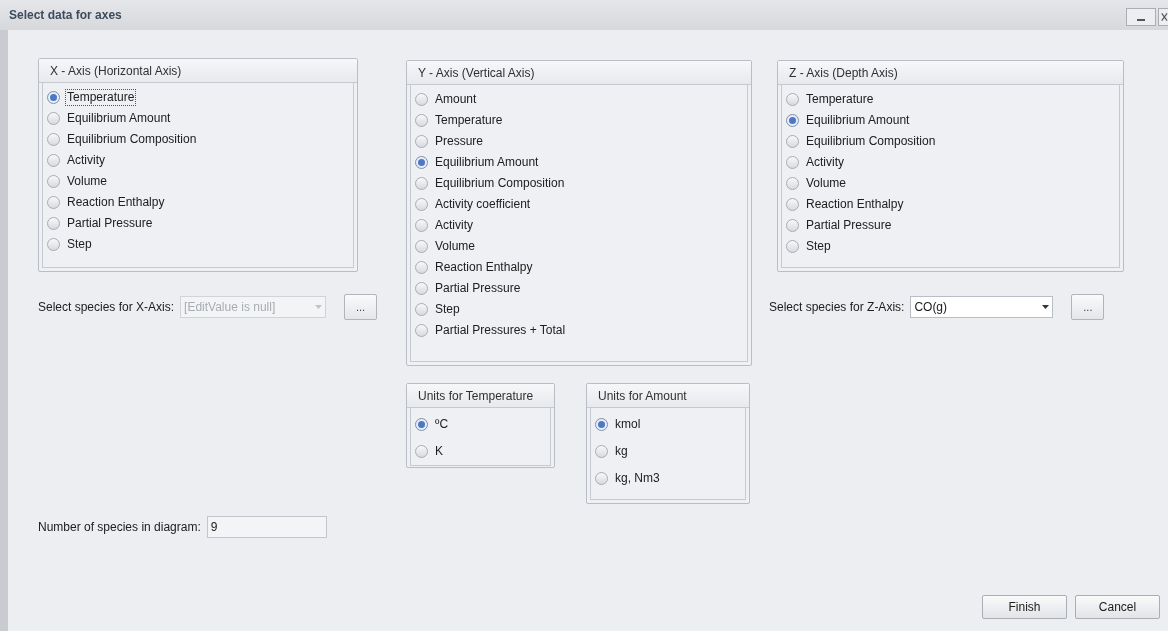 The height and width of the screenshot is (631, 1168). What do you see at coordinates (106, 307) in the screenshot?
I see `field-label: Select species for X-Axis:` at bounding box center [106, 307].